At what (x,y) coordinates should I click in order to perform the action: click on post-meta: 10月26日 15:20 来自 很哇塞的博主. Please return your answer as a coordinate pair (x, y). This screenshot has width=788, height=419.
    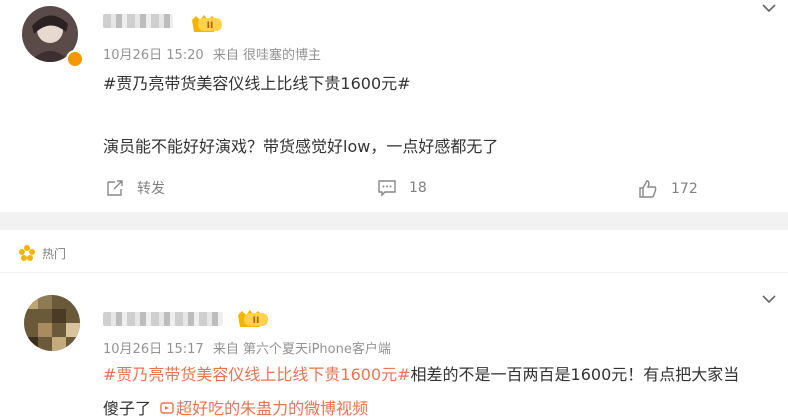
    Looking at the image, I should click on (214, 53).